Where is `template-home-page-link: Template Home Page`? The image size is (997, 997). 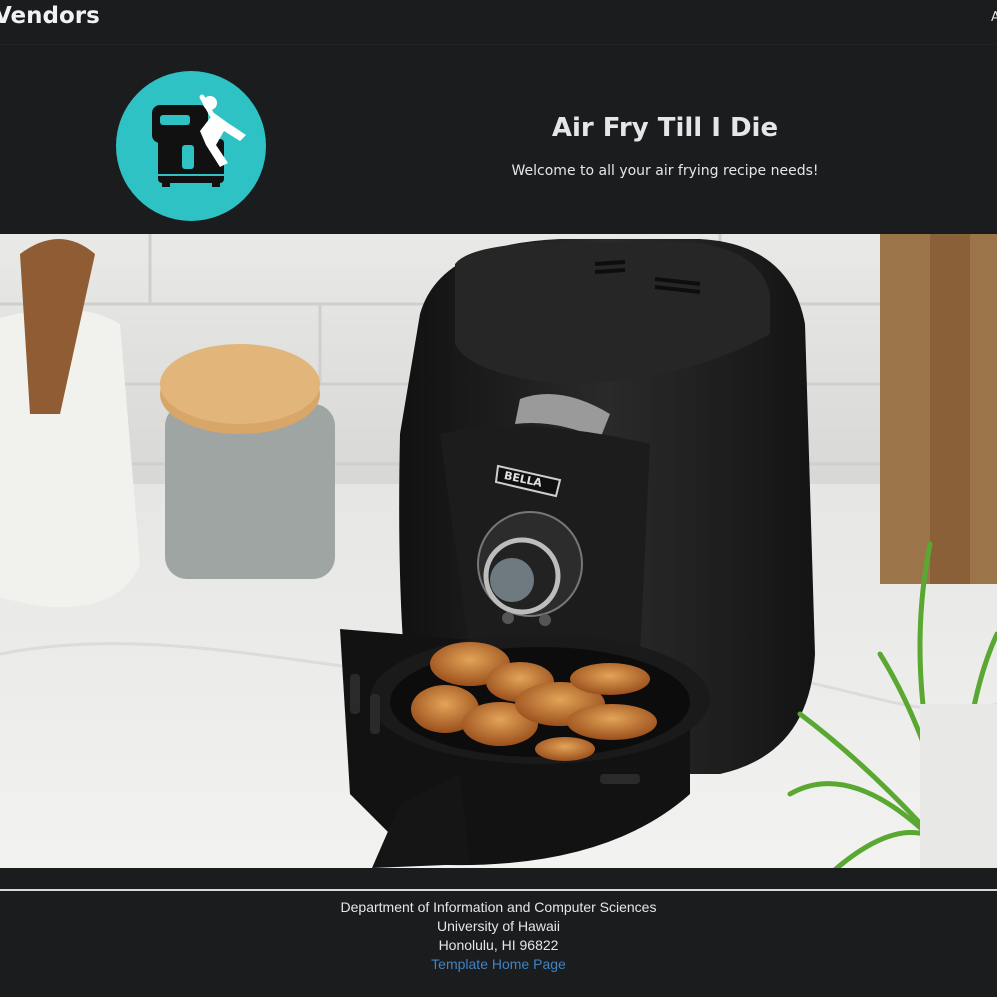 template-home-page-link: Template Home Page is located at coordinates (498, 964).